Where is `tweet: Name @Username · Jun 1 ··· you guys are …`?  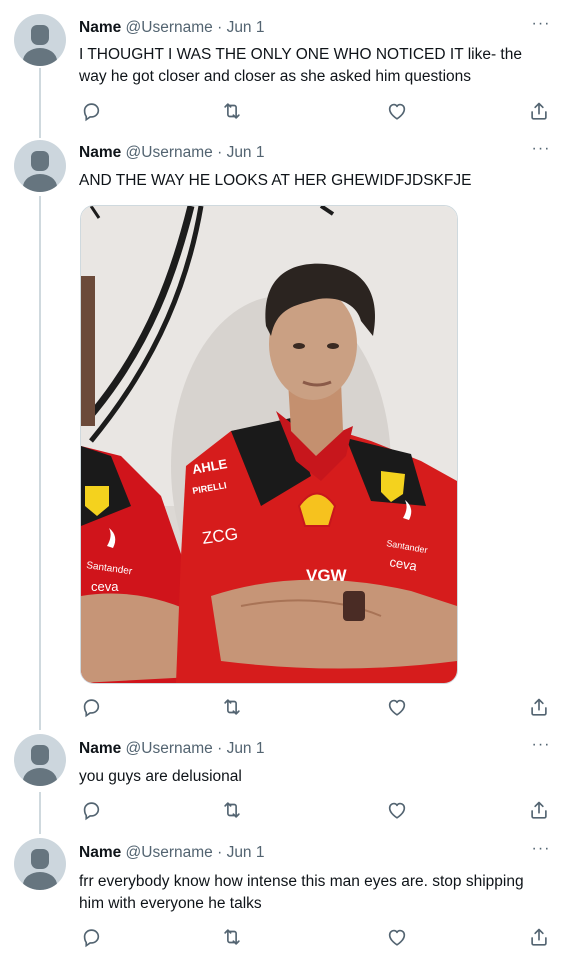 tweet: Name @Username · Jun 1 ··· you guys are … is located at coordinates (283, 780).